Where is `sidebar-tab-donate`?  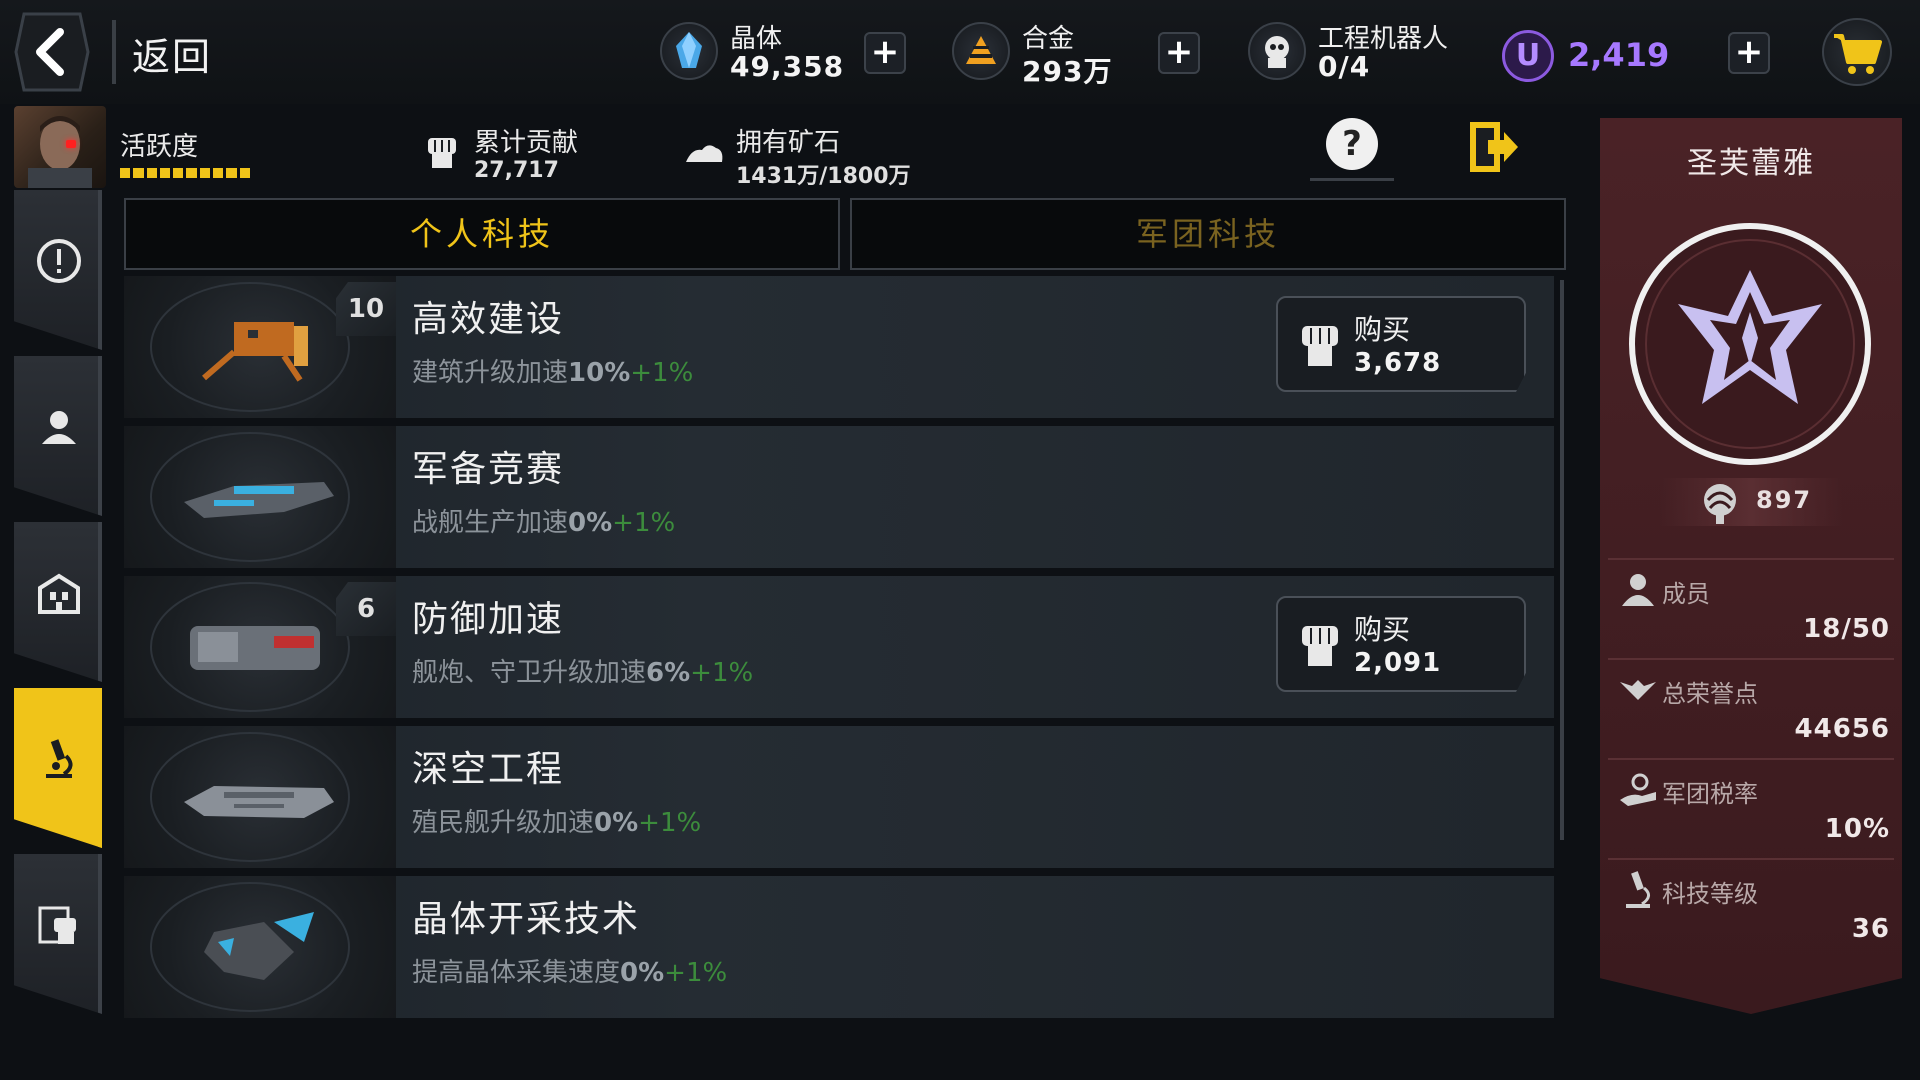 sidebar-tab-donate is located at coordinates (58, 934).